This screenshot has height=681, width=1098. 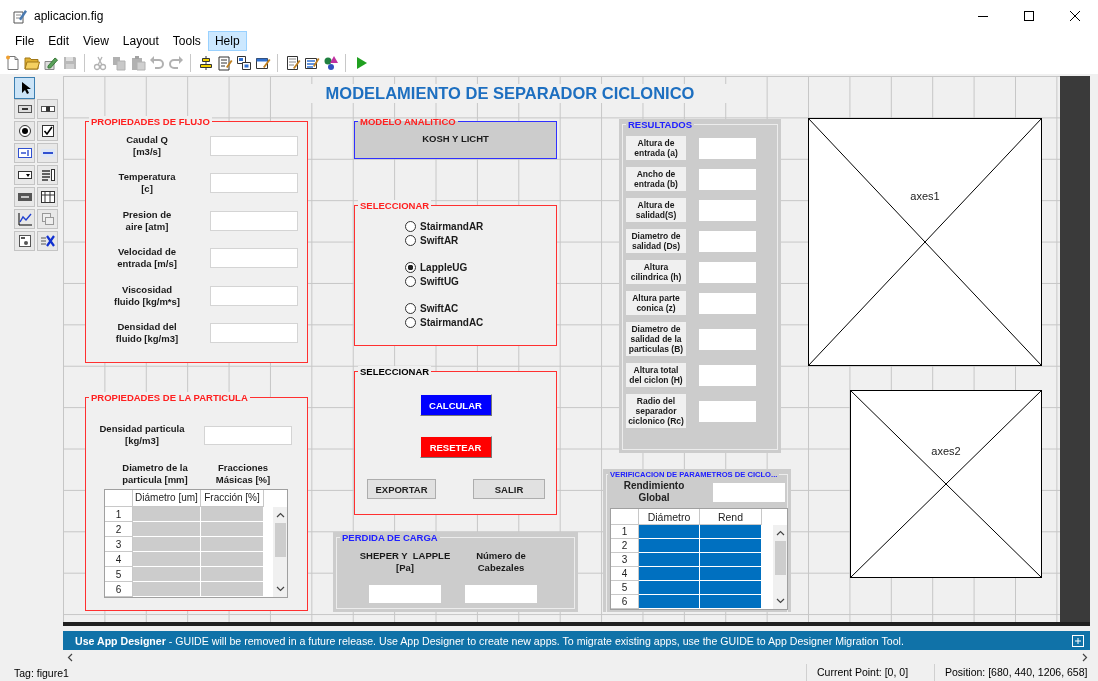 What do you see at coordinates (925, 195) in the screenshot?
I see `axes-label: axes1` at bounding box center [925, 195].